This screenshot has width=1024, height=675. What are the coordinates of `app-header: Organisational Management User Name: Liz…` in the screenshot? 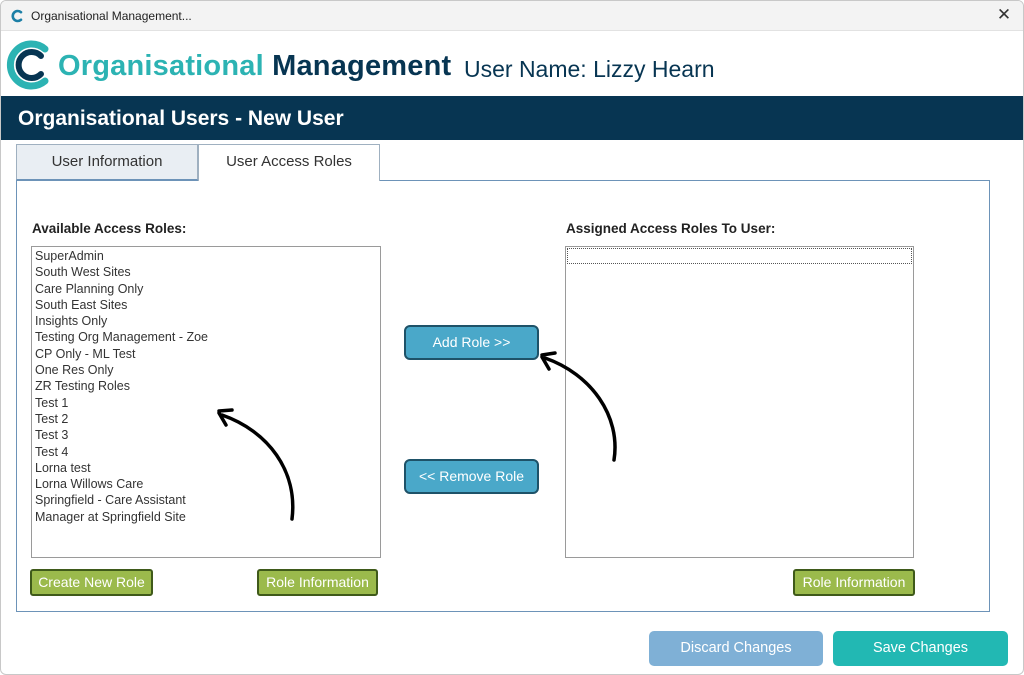 It's located at (512, 63).